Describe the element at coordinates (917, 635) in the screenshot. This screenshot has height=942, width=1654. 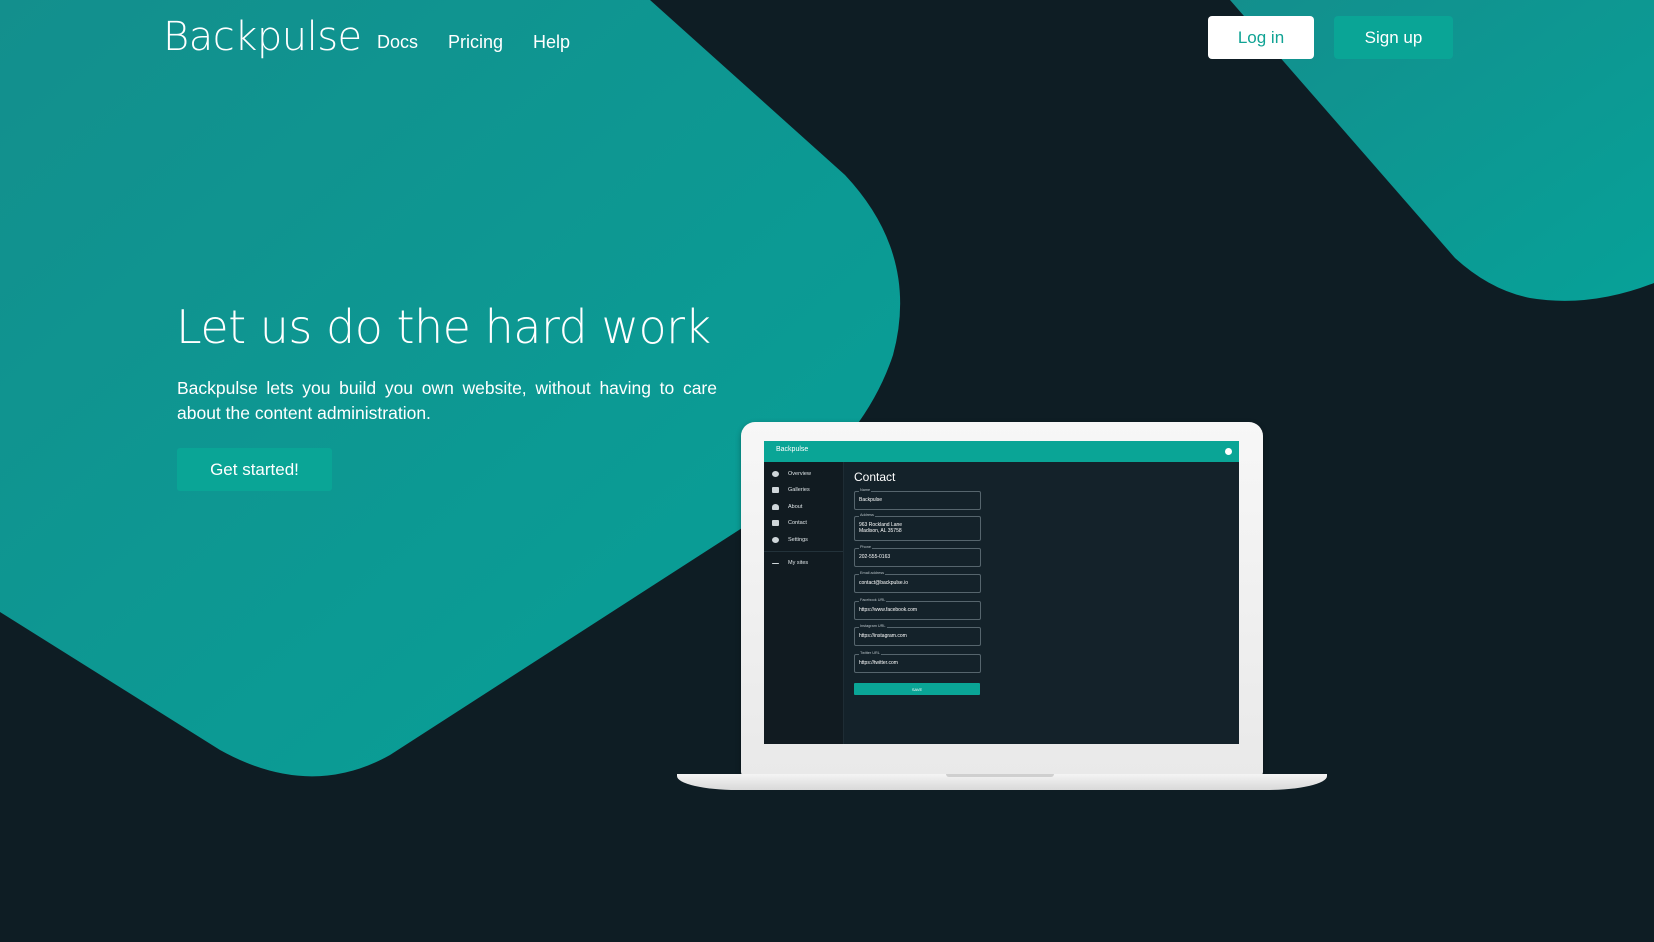
I see `instagram-url-field: Instagram URL https://instagram.com` at that location.